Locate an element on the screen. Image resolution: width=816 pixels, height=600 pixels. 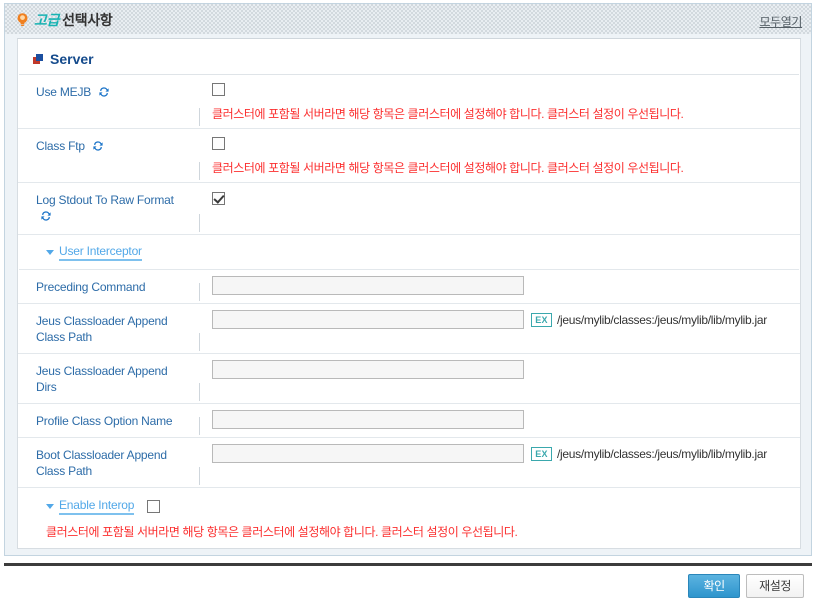
checkbox-use-mejb is located at coordinates (218, 89).